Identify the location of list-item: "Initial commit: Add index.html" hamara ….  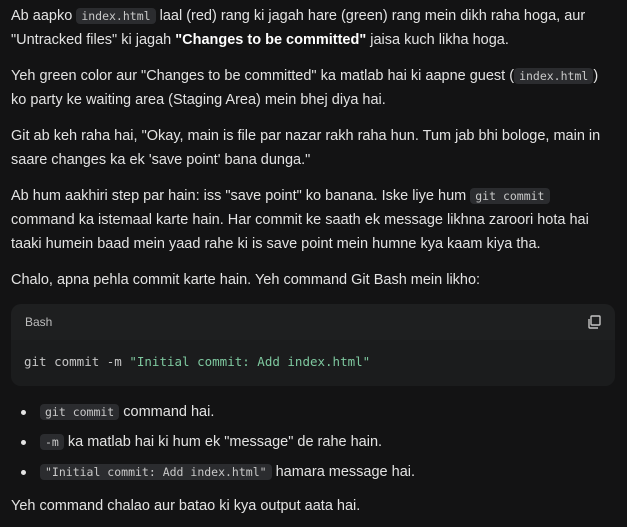
(313, 472).